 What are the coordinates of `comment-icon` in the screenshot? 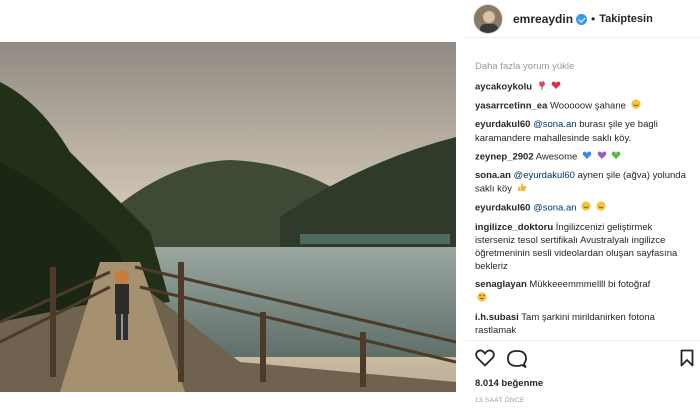 It's located at (517, 361).